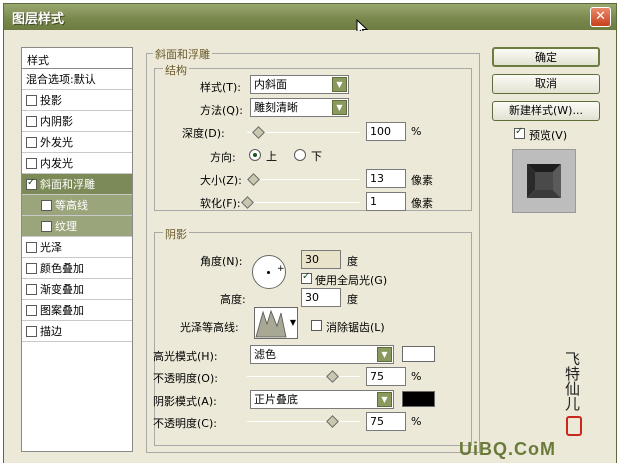 Image resolution: width=621 pixels, height=466 pixels. What do you see at coordinates (185, 378) in the screenshot?
I see `highlight-opacity-label: 不透明度(O):` at bounding box center [185, 378].